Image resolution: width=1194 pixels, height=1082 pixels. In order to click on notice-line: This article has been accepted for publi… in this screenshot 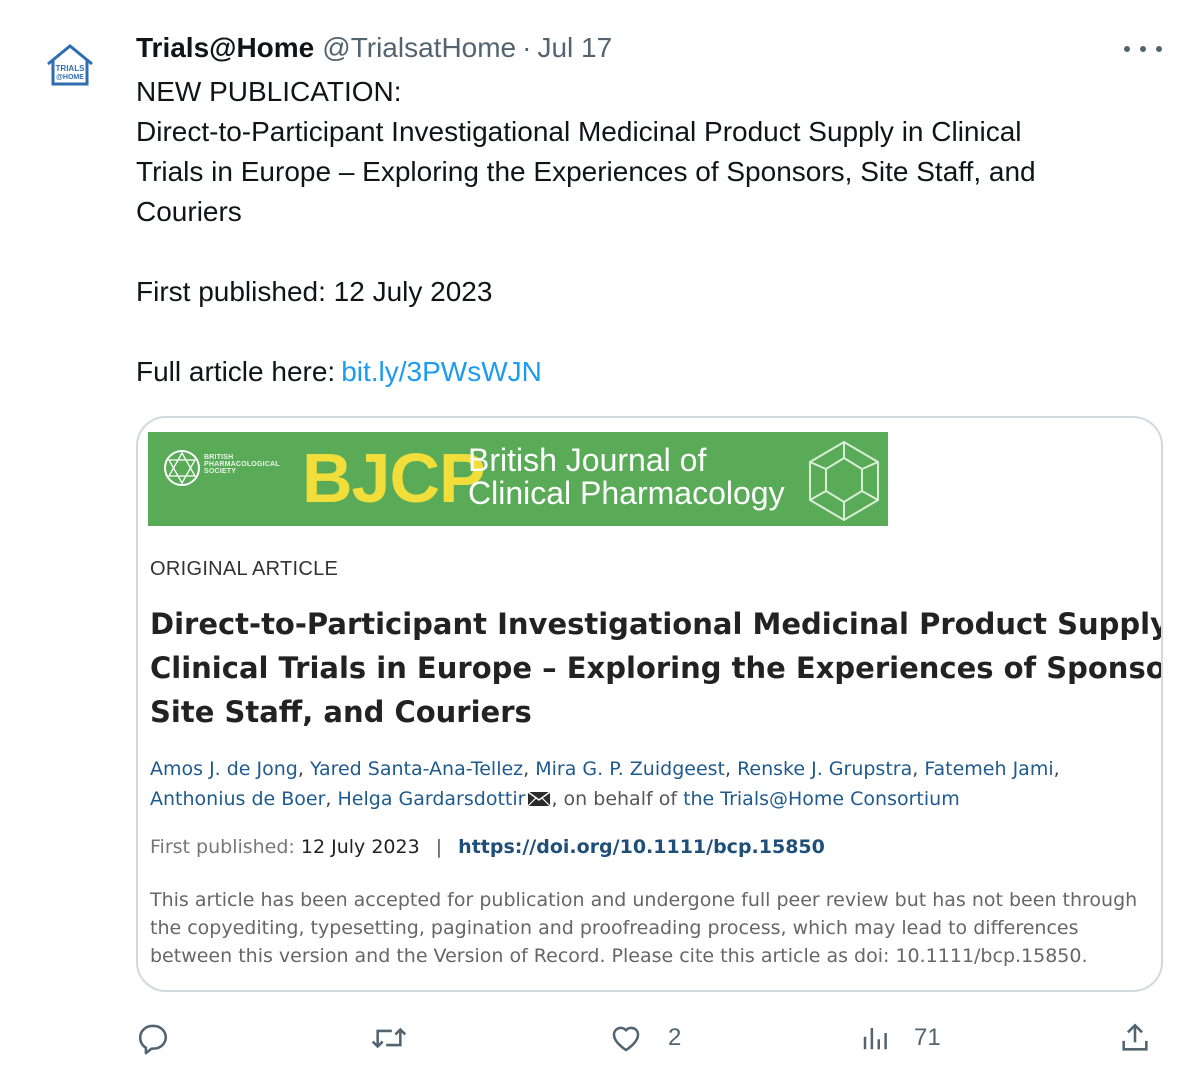, I will do `click(644, 900)`.